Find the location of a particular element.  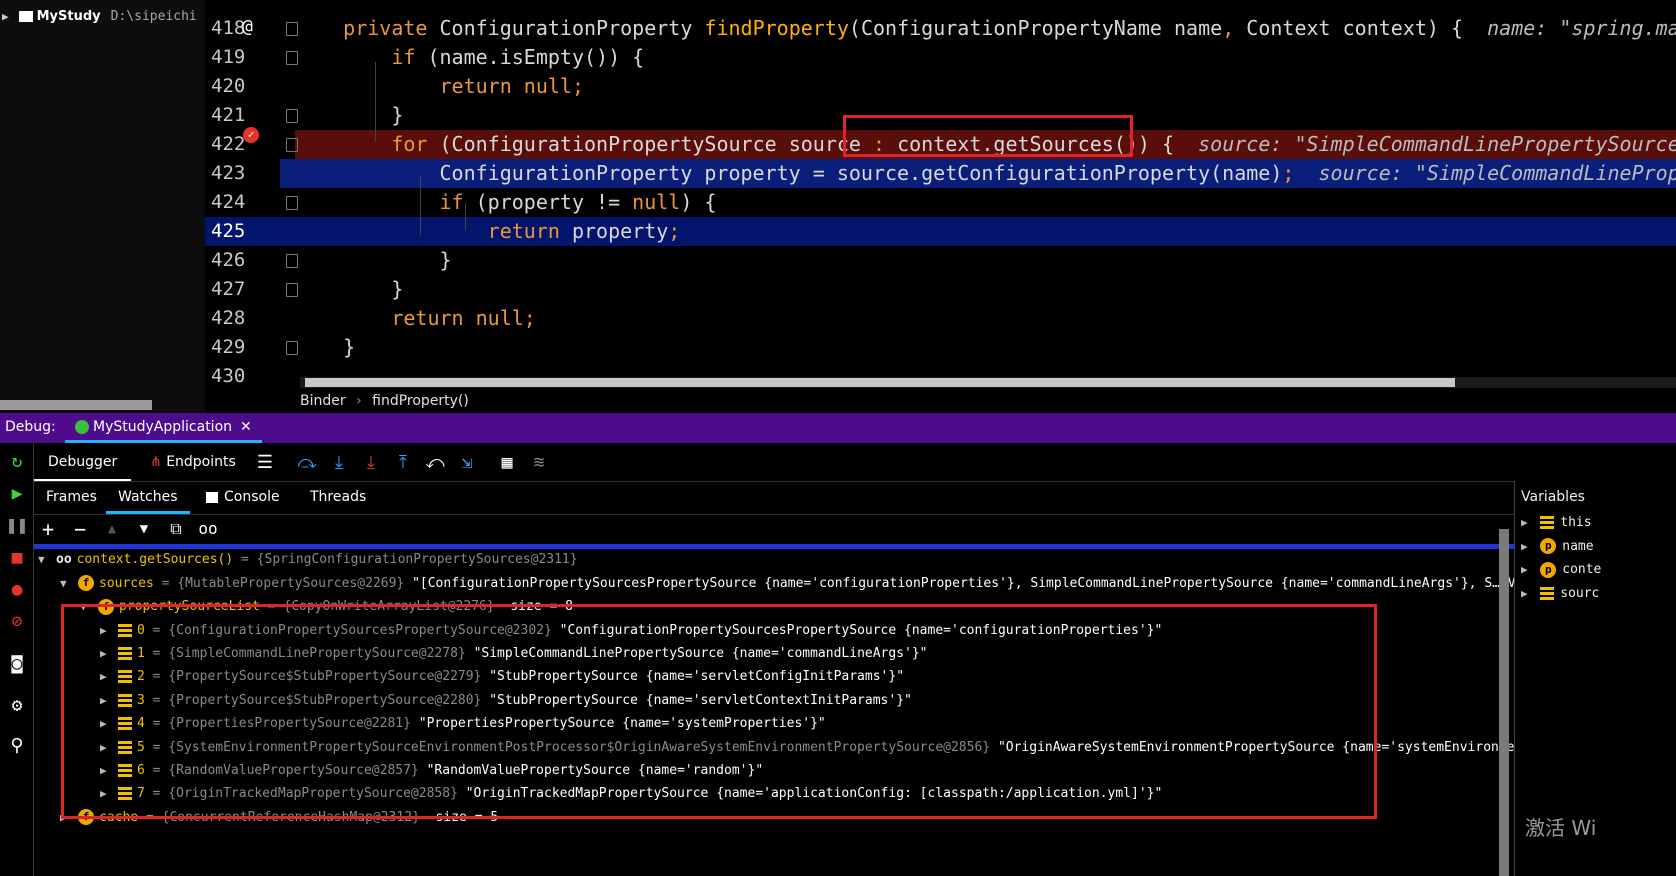

close-icon: ✕ is located at coordinates (246, 427).